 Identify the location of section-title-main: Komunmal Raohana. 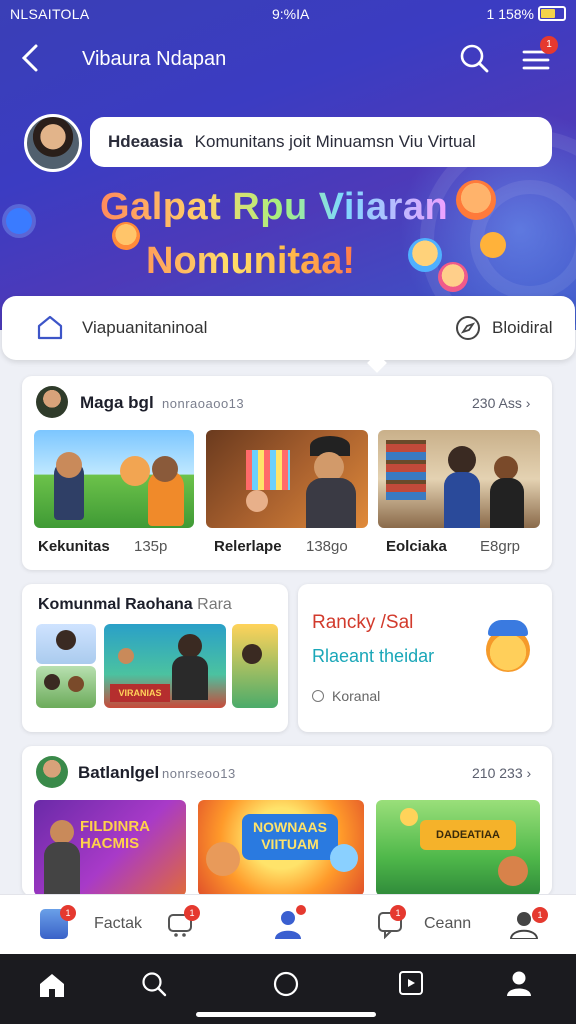
(115, 604).